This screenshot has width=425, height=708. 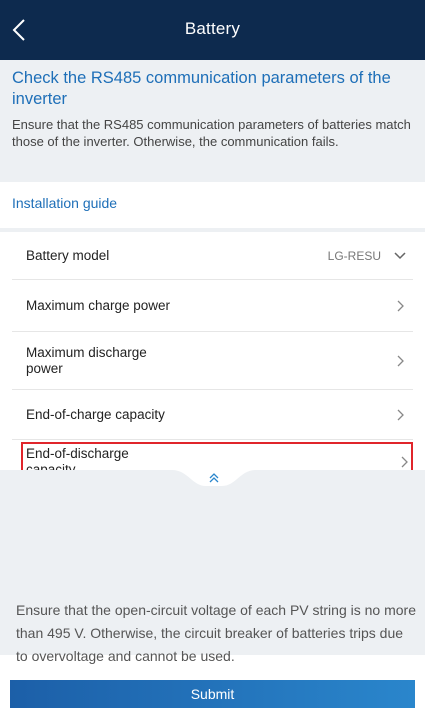 I want to click on installation-guide-link: Installation guide, so click(x=212, y=205).